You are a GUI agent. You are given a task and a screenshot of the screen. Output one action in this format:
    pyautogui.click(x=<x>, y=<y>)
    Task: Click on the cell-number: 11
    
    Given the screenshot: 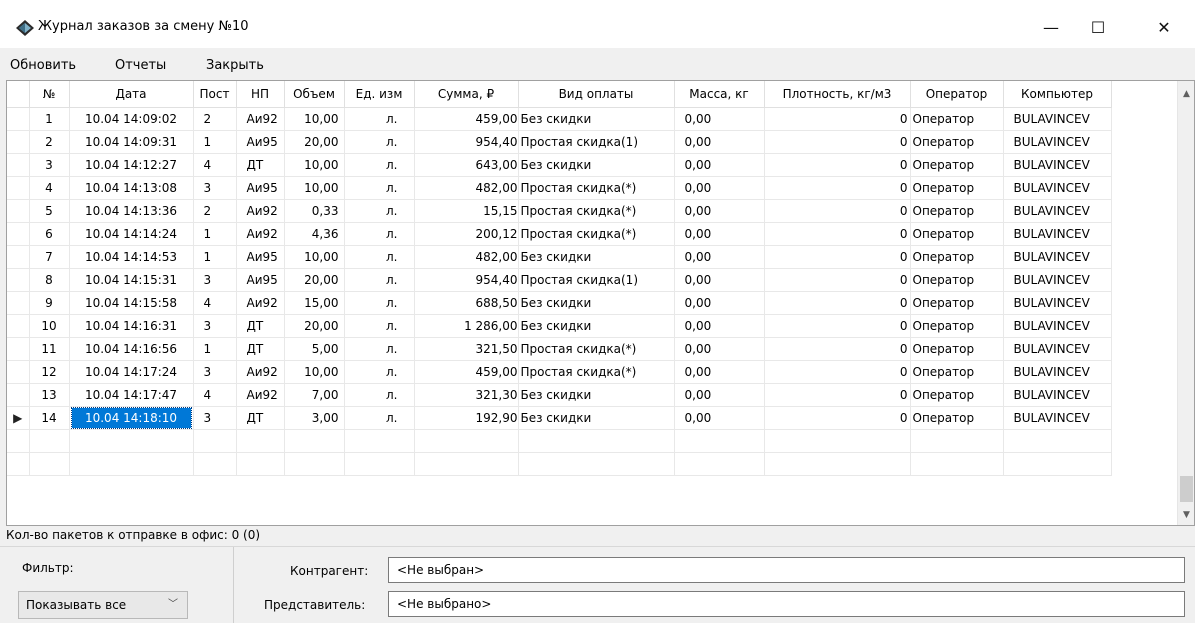 What is the action you would take?
    pyautogui.click(x=49, y=349)
    